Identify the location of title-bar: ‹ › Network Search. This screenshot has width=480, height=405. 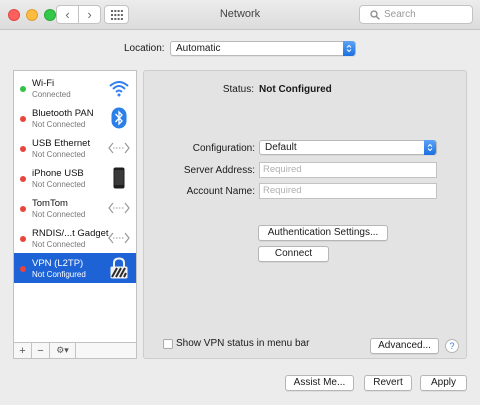
(240, 15).